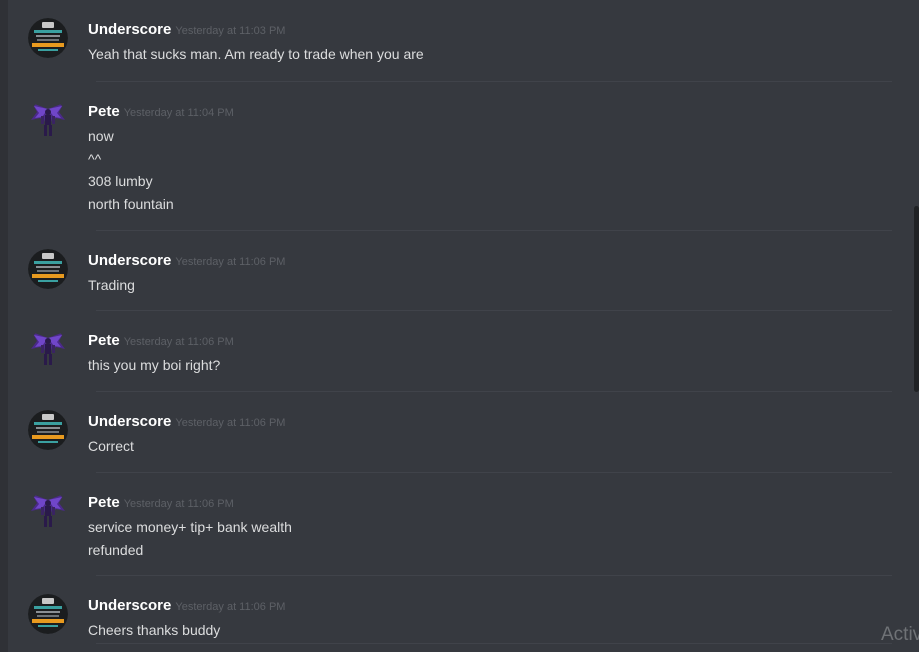 Image resolution: width=919 pixels, height=652 pixels. Describe the element at coordinates (458, 271) in the screenshot. I see `message: Underscore Yesterday at 11:06 PM Trading` at that location.